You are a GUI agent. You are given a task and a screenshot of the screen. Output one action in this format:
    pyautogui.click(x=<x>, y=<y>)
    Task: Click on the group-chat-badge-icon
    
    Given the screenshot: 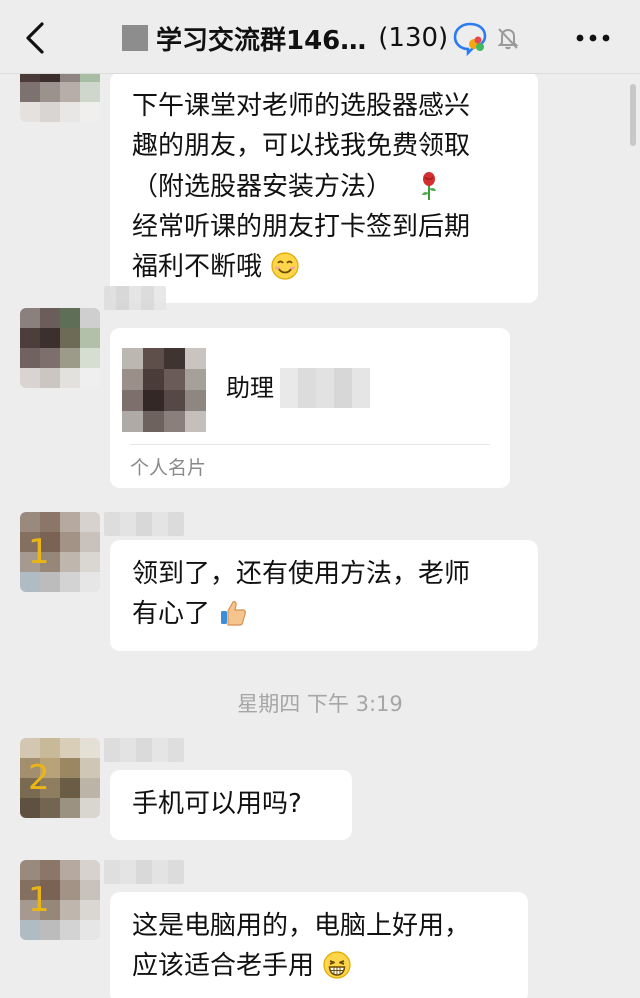 What is the action you would take?
    pyautogui.click(x=470, y=39)
    